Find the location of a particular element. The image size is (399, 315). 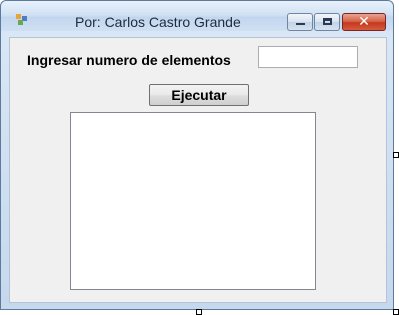

resize-handle-corner is located at coordinates (396, 312).